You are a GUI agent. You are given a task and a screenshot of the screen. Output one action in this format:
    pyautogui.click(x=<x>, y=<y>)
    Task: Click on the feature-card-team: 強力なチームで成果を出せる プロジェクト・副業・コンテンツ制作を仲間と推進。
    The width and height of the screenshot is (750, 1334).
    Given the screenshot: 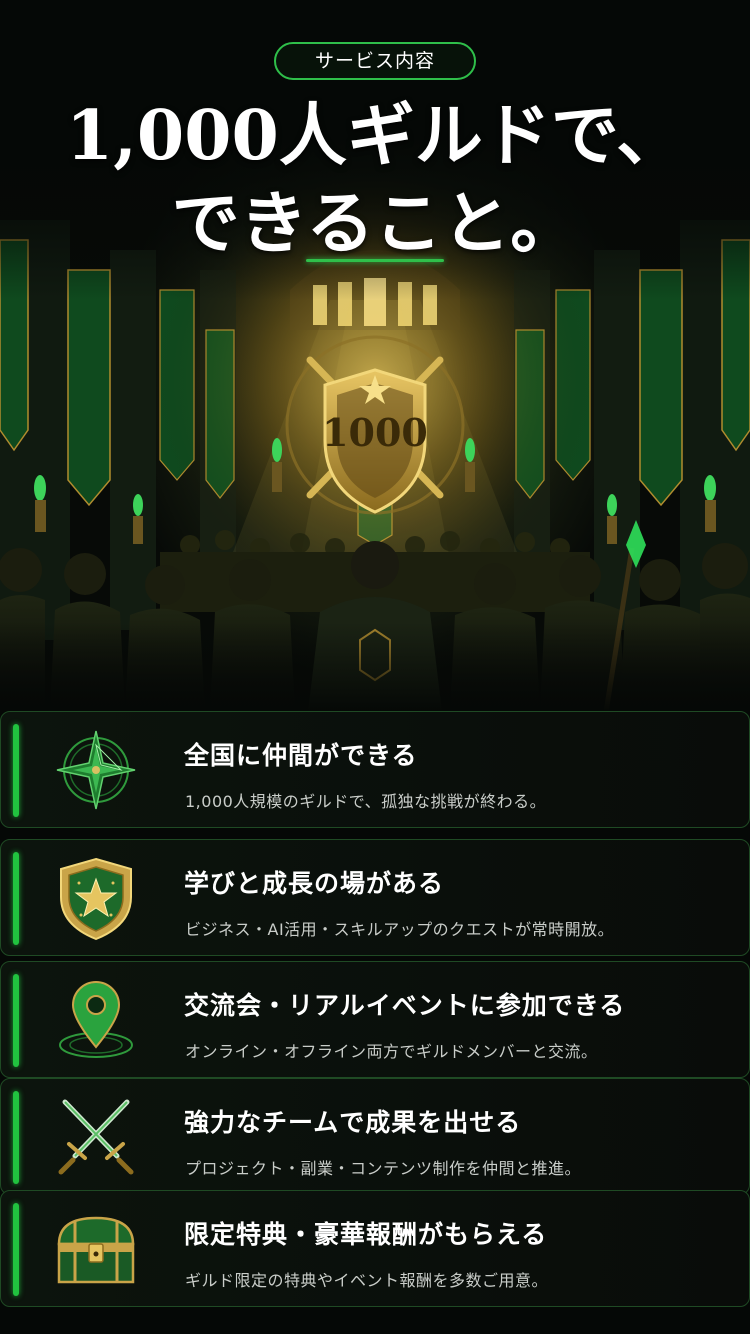 What is the action you would take?
    pyautogui.click(x=375, y=1136)
    